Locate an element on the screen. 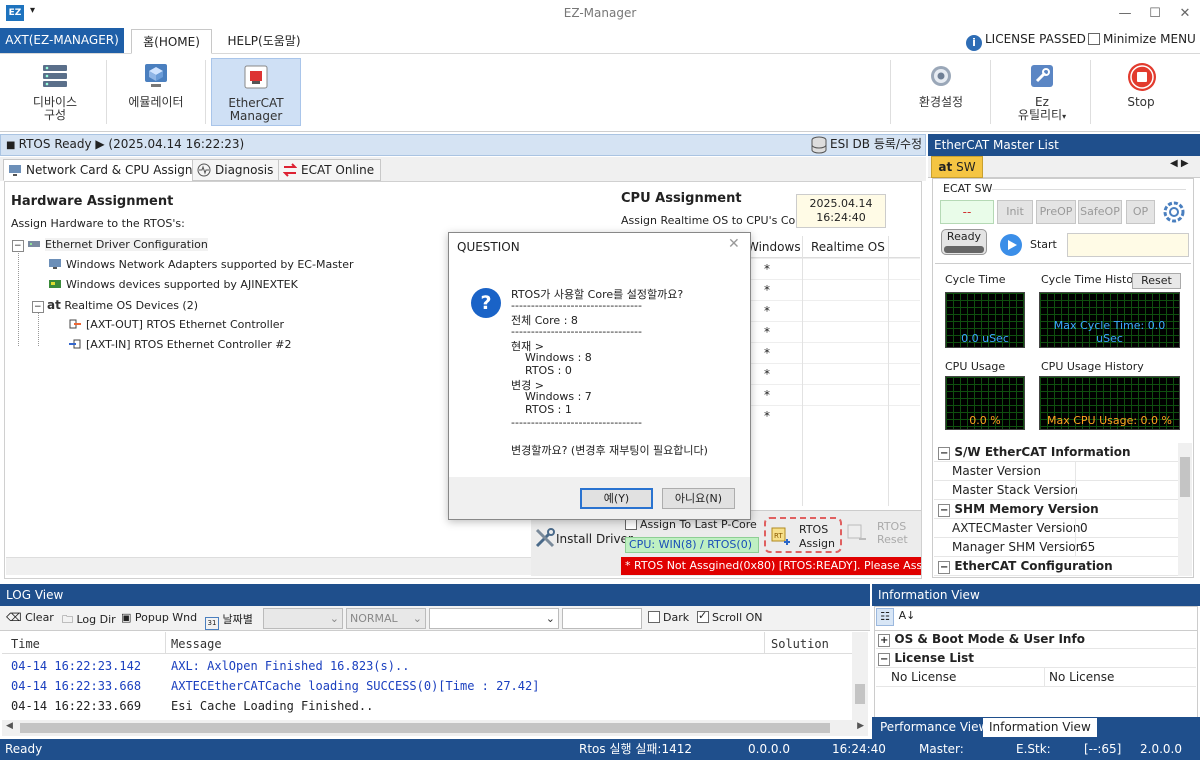 This screenshot has width=1200, height=760. minimize-menu-checkbox: Minimize MENU is located at coordinates (1142, 39).